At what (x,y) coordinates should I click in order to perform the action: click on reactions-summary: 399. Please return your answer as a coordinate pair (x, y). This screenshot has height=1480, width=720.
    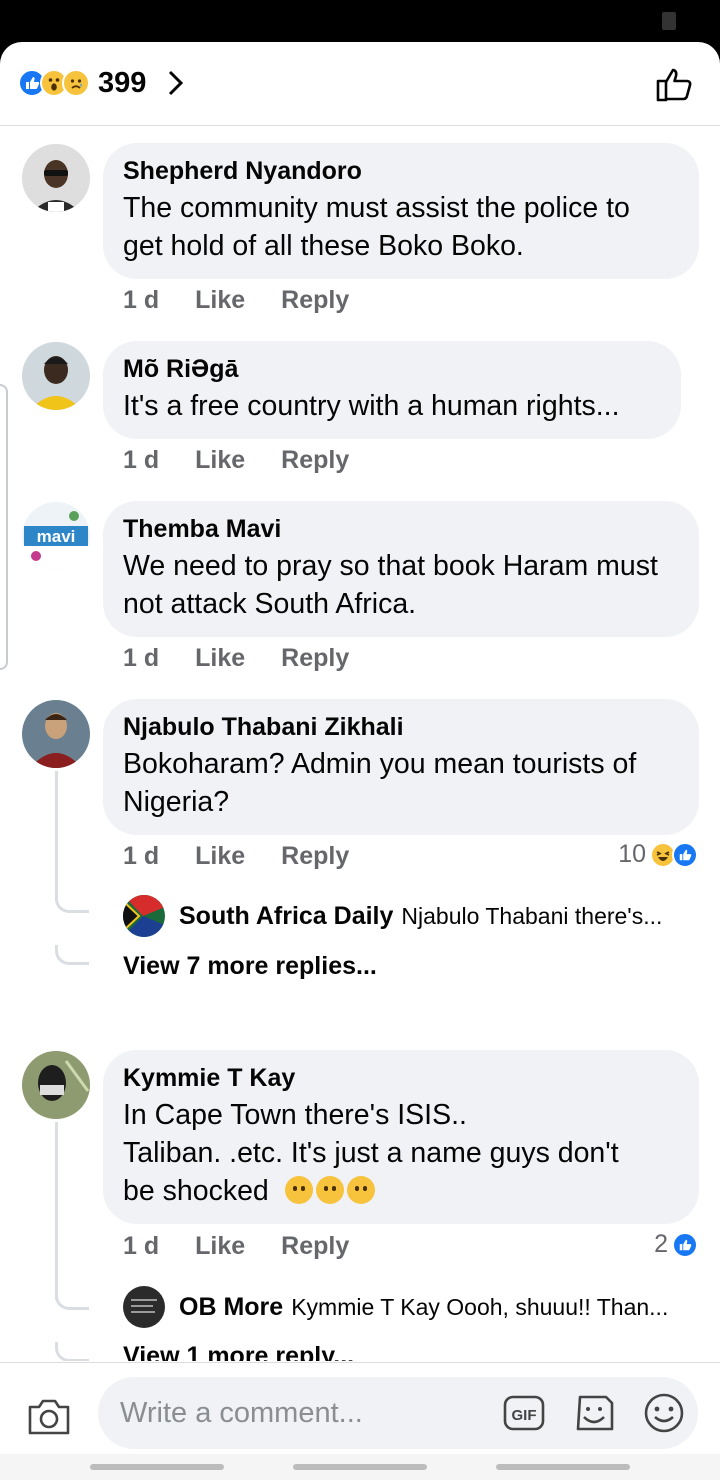
    Looking at the image, I should click on (103, 83).